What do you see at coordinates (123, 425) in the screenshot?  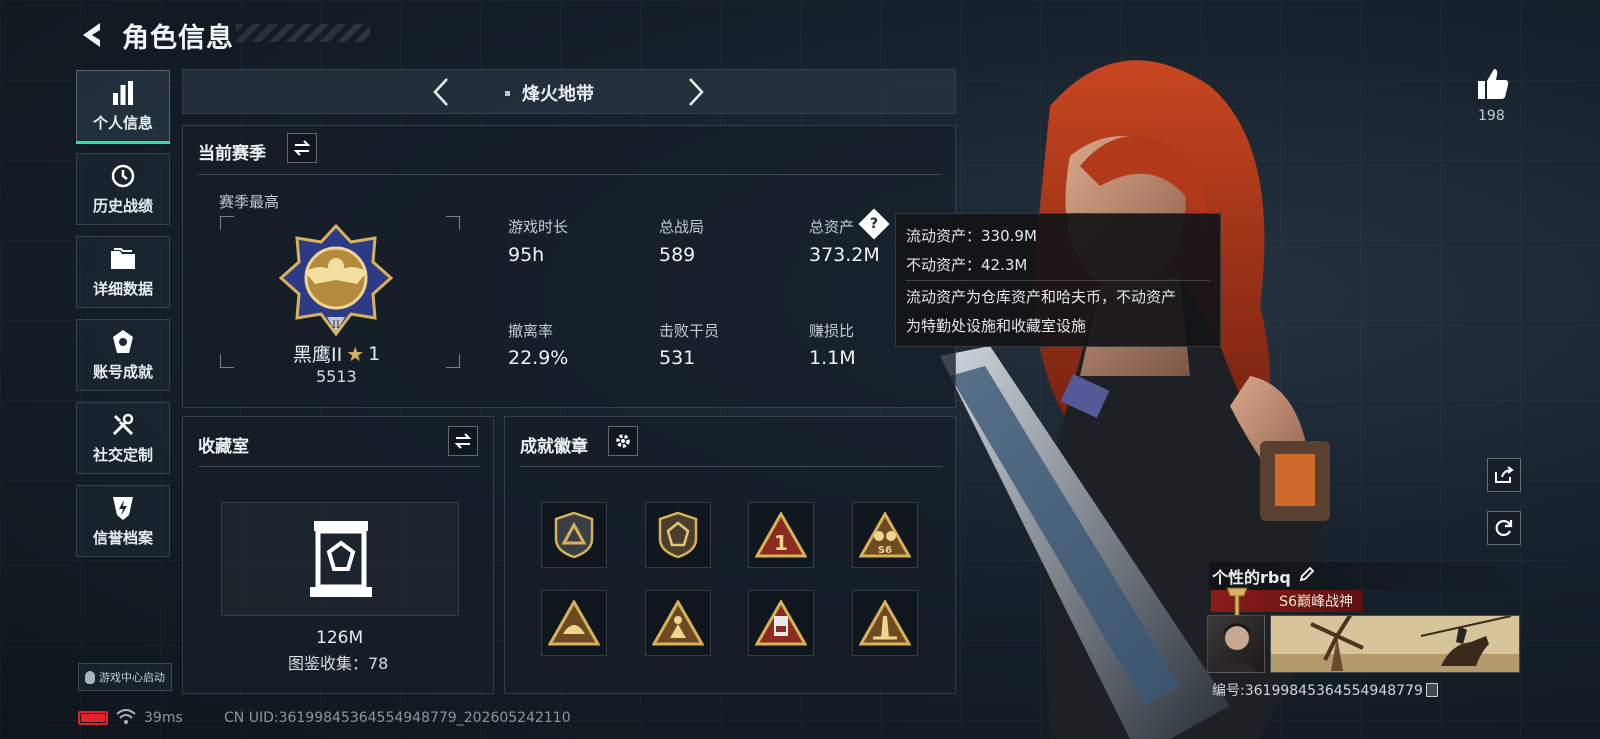 I see `tools-icon` at bounding box center [123, 425].